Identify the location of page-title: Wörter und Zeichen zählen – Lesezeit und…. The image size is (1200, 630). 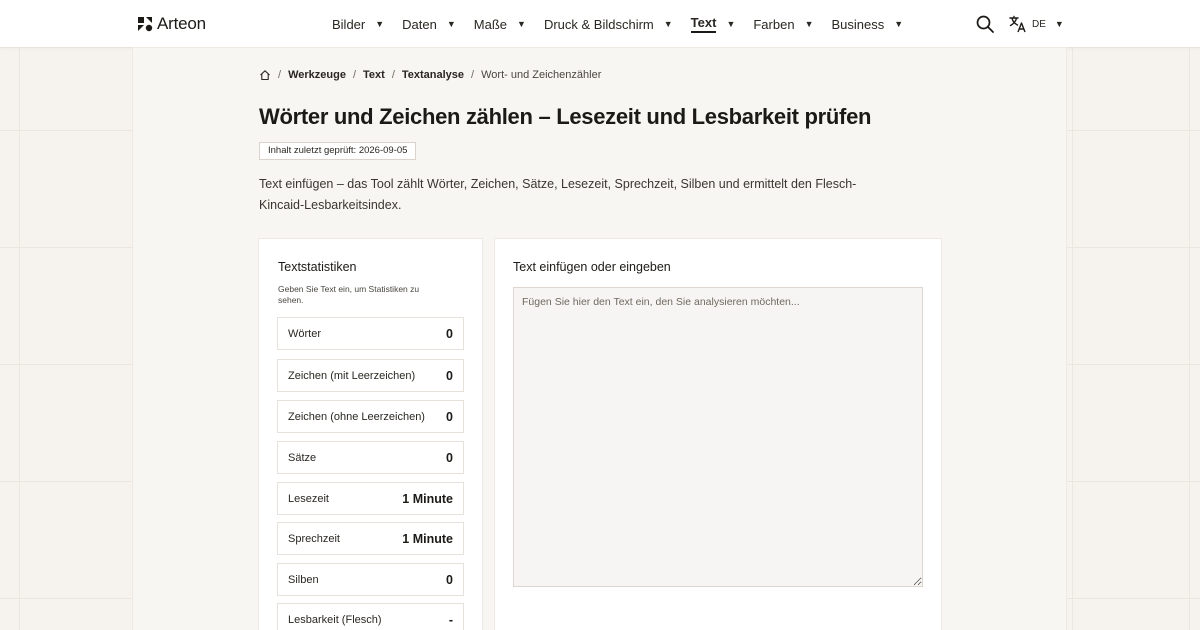
(565, 116).